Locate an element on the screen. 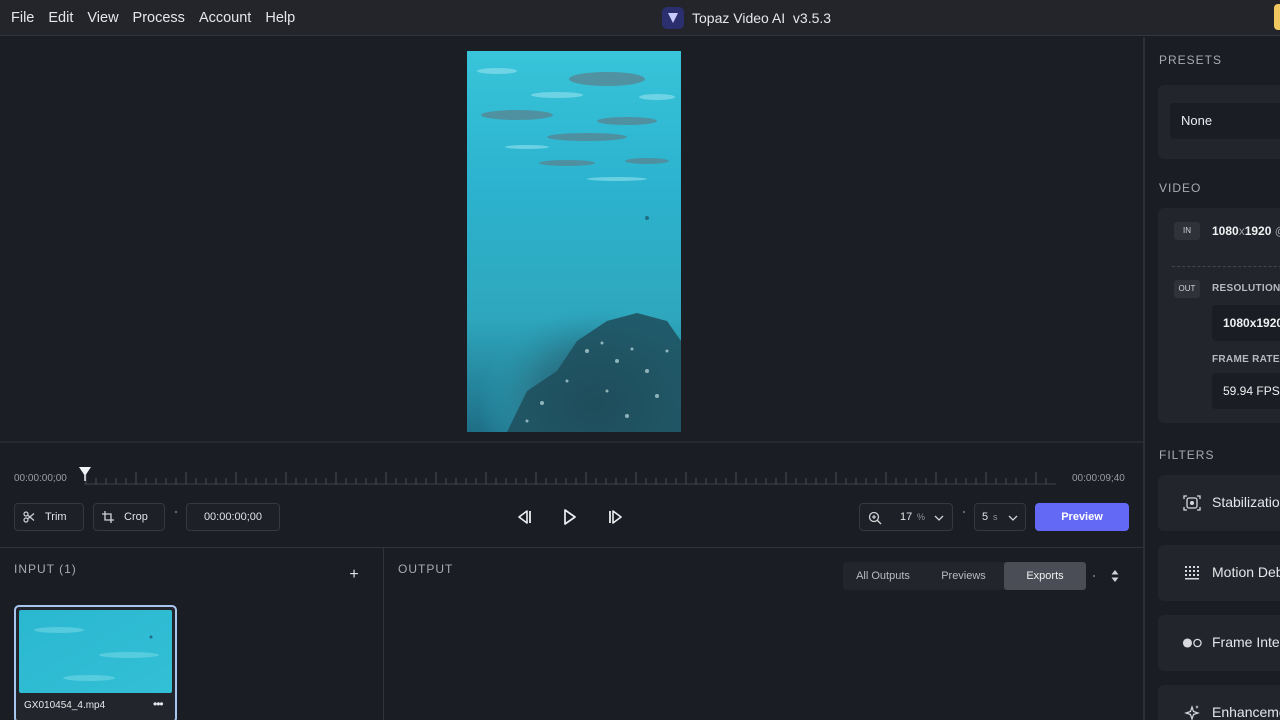  play-icon is located at coordinates (570, 517).